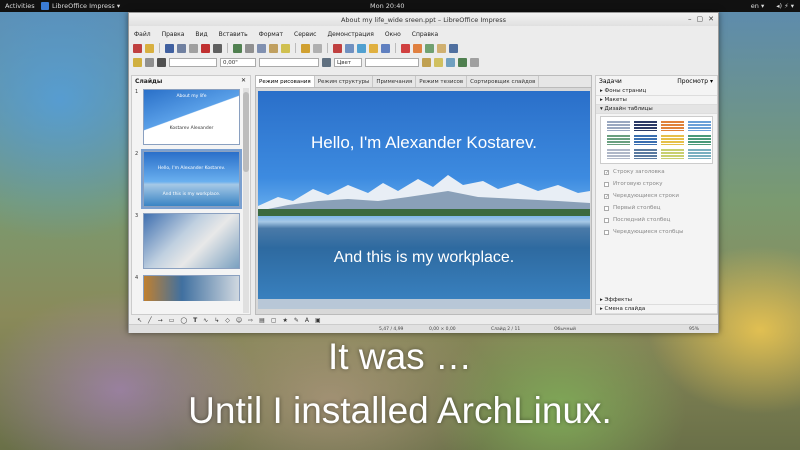 The height and width of the screenshot is (450, 800). I want to click on flowchart-icon: ▤, so click(262, 320).